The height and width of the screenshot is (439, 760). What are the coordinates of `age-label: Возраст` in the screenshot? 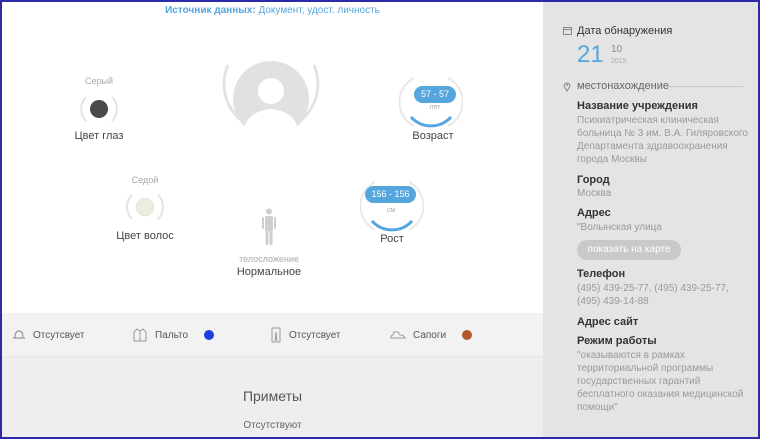 It's located at (433, 136).